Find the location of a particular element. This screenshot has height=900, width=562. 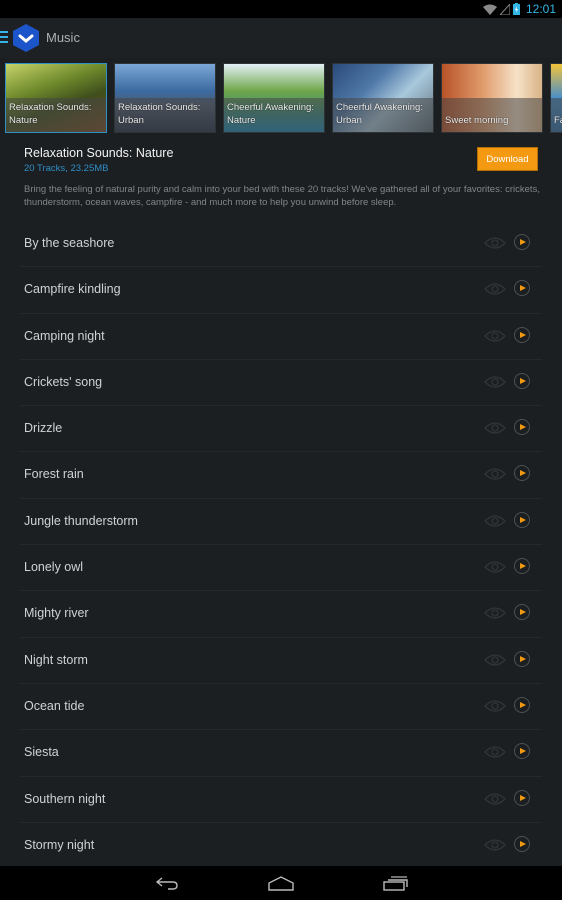

track-row: Siesta is located at coordinates (281, 753).